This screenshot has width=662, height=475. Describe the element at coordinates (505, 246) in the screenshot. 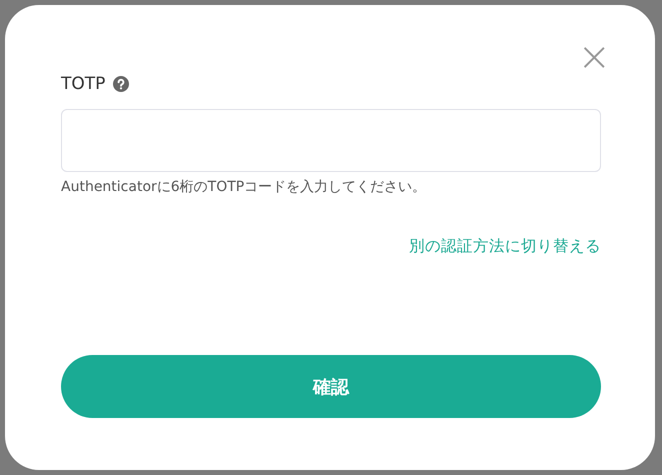

I see `switch-method-link: 別の認証方法に切り替える` at that location.